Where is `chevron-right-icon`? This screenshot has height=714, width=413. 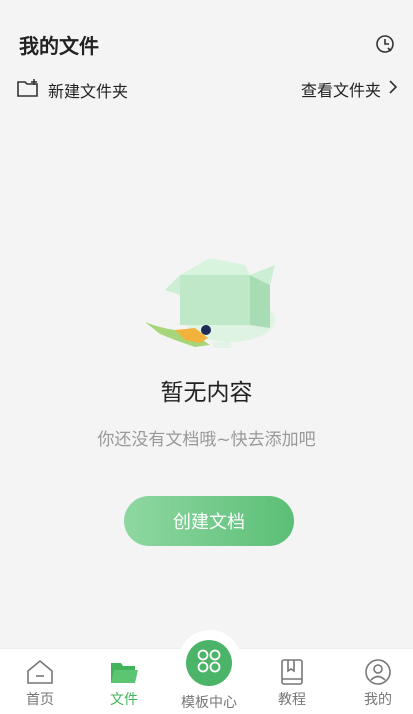 chevron-right-icon is located at coordinates (393, 89).